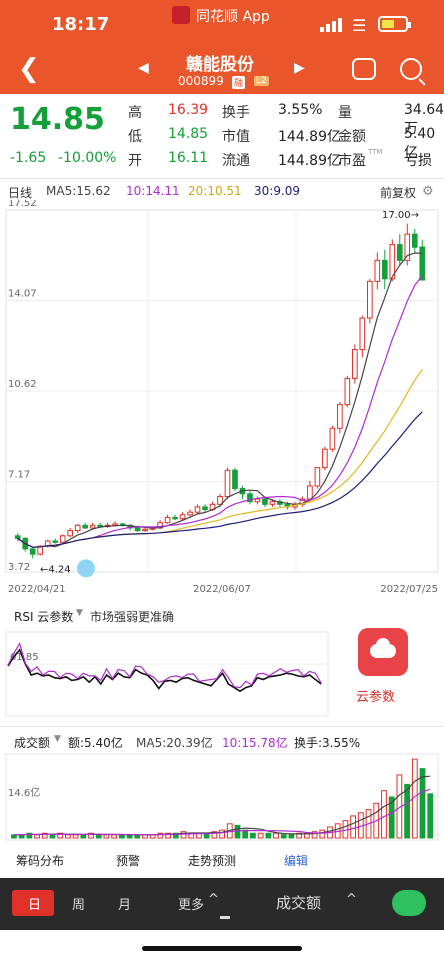  I want to click on status-bar: 18:17 同花顺 App ☰, so click(222, 23).